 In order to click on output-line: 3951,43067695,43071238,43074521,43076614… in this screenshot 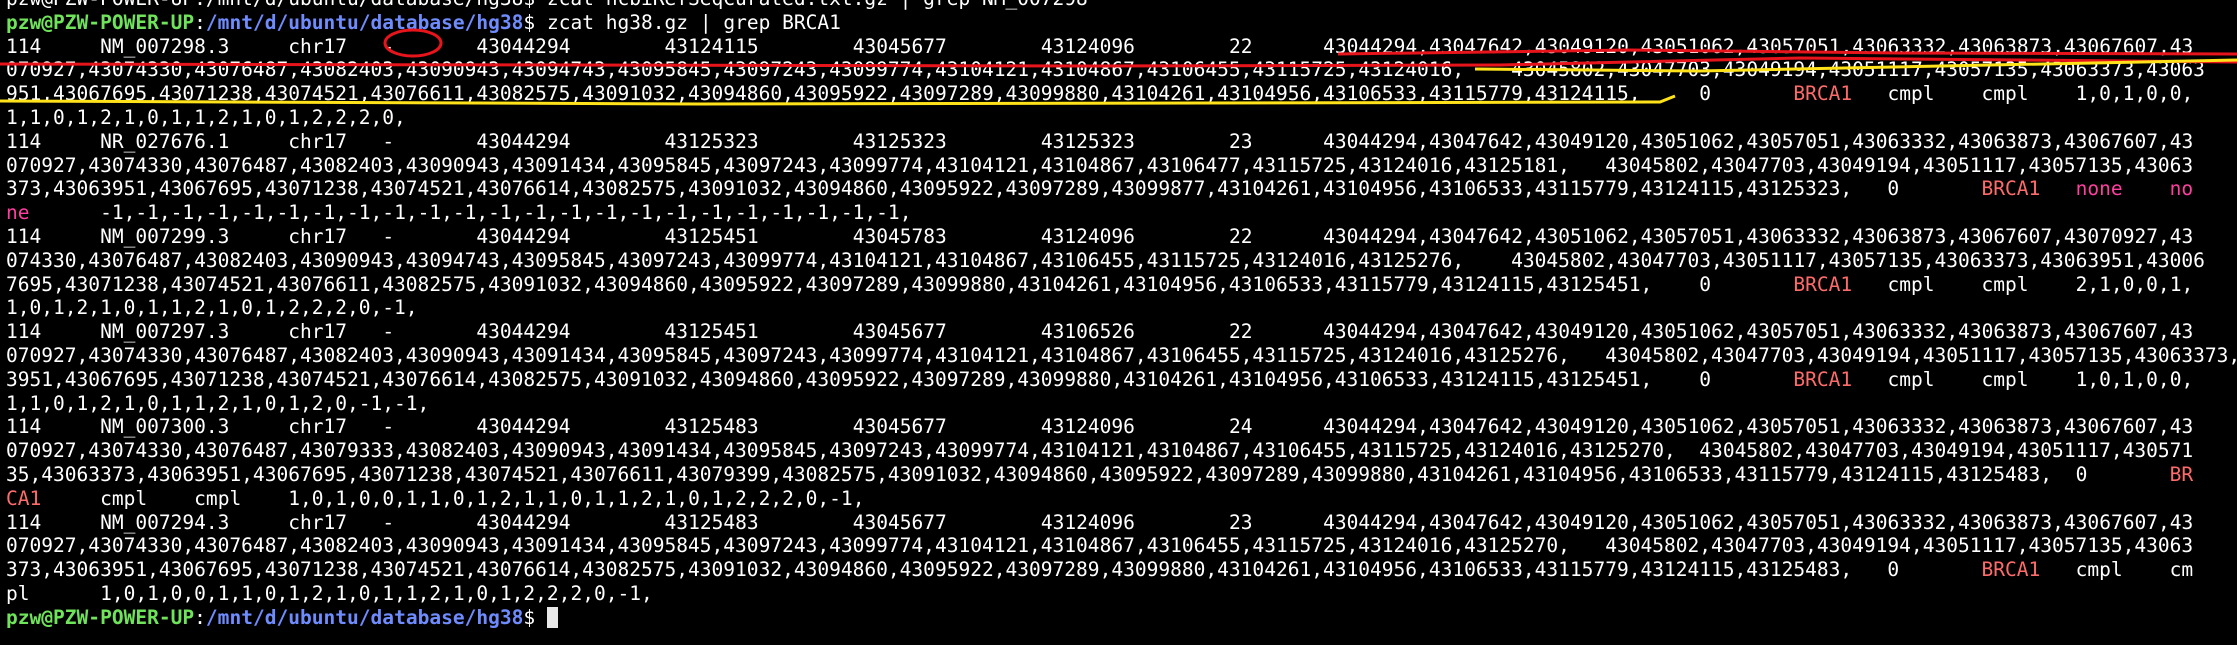, I will do `click(1100, 379)`.